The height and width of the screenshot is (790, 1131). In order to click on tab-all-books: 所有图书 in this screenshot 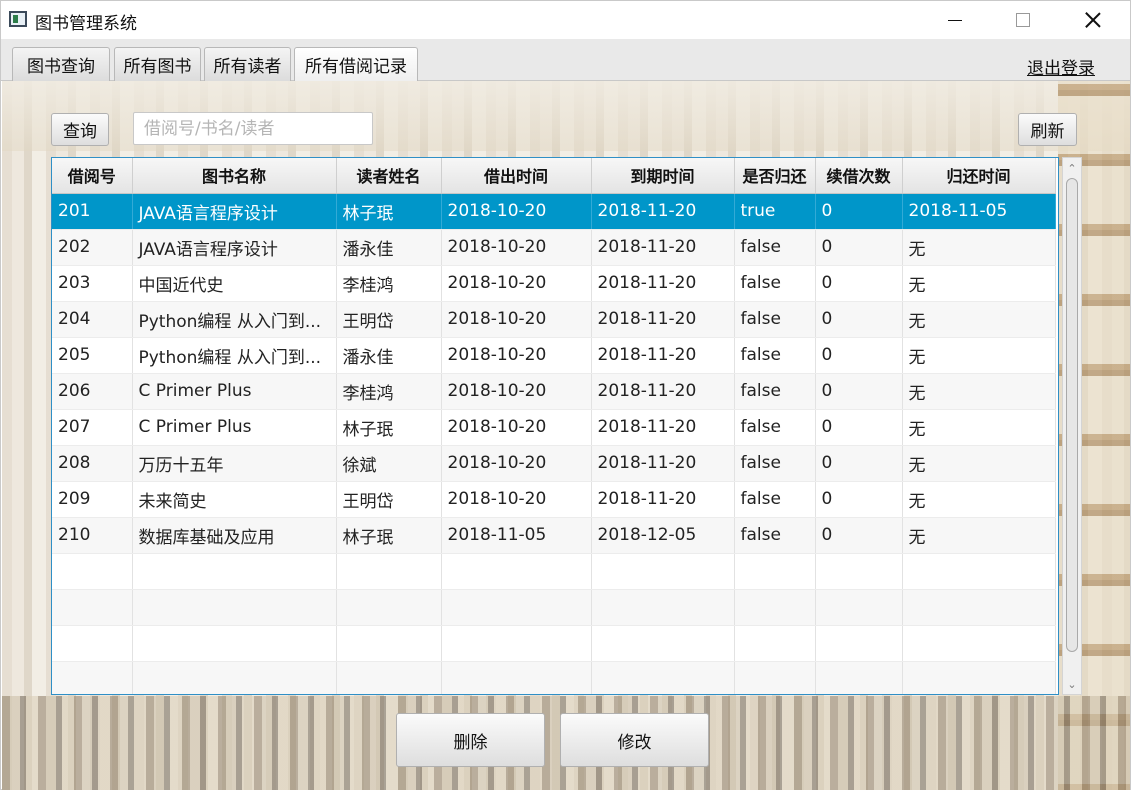, I will do `click(157, 64)`.